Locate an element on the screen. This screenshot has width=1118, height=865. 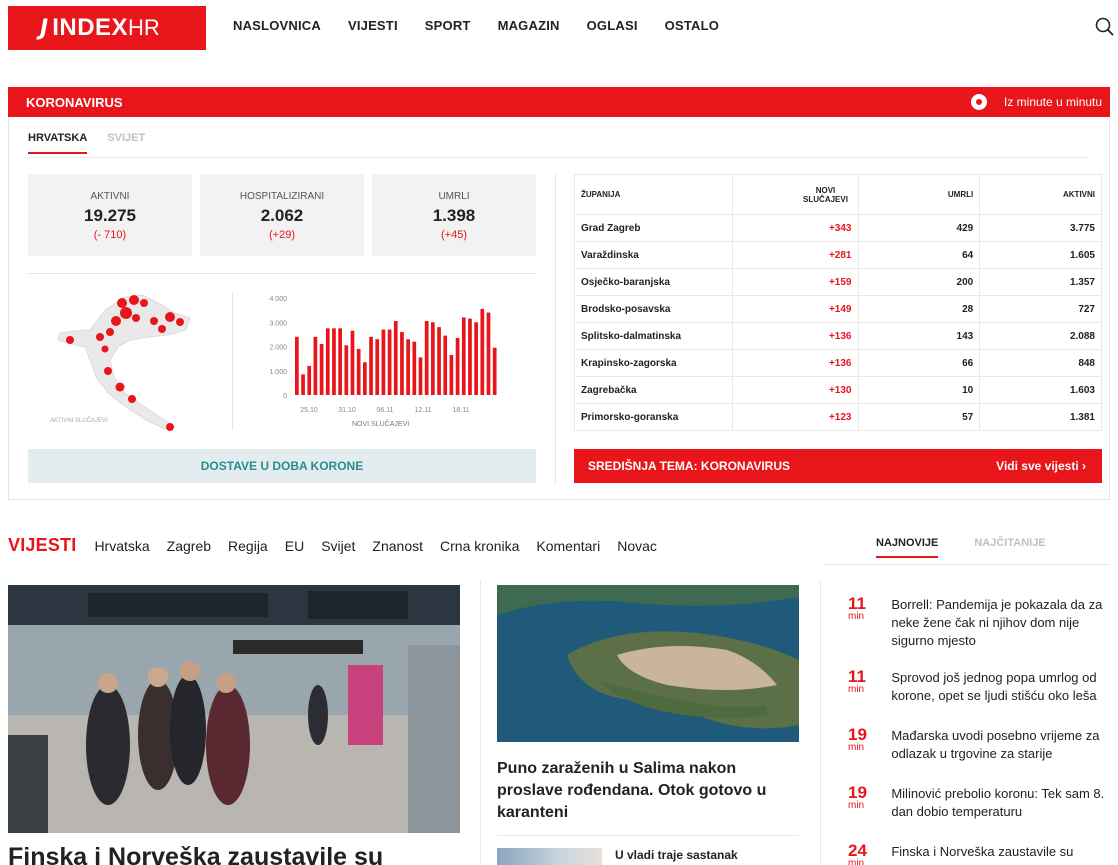
news-section-title: VIJESTI is located at coordinates (42, 545).